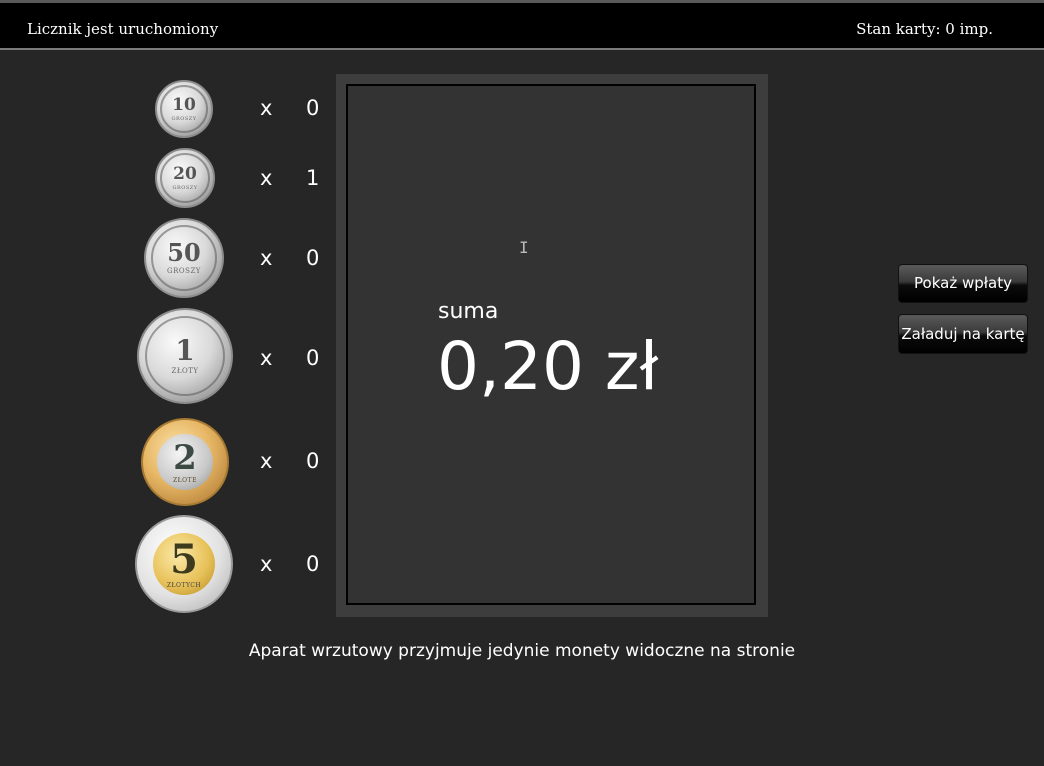 Image resolution: width=1044 pixels, height=766 pixels. What do you see at coordinates (468, 311) in the screenshot?
I see `sum-label: suma` at bounding box center [468, 311].